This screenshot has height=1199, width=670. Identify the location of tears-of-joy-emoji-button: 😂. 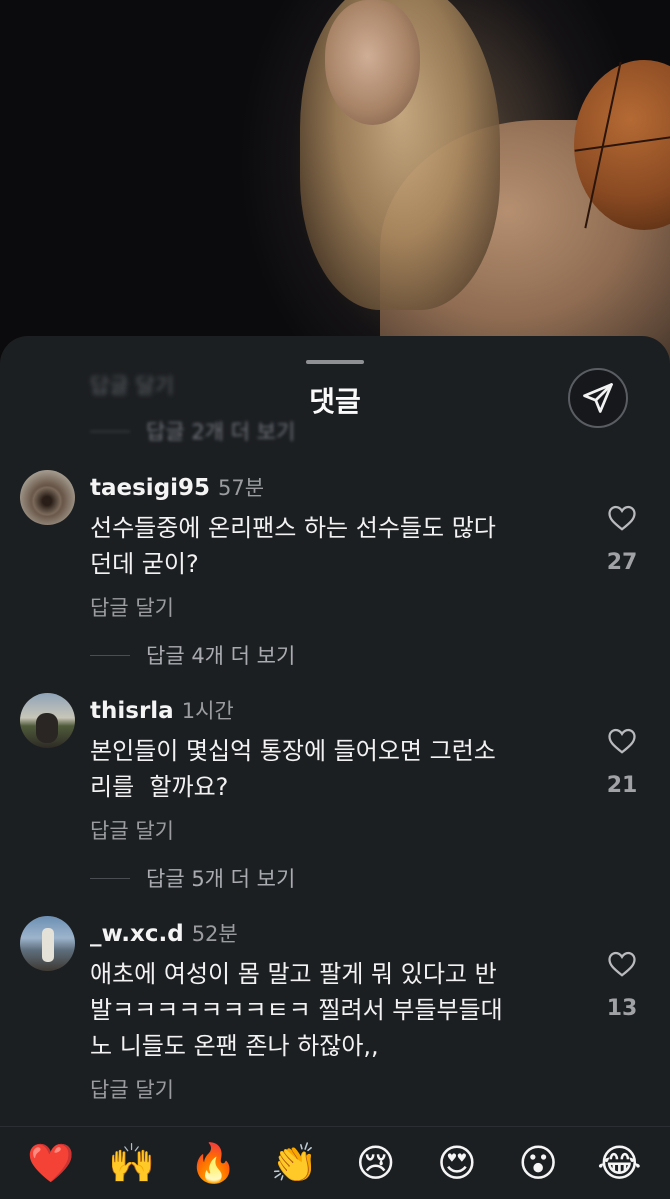
(619, 1163).